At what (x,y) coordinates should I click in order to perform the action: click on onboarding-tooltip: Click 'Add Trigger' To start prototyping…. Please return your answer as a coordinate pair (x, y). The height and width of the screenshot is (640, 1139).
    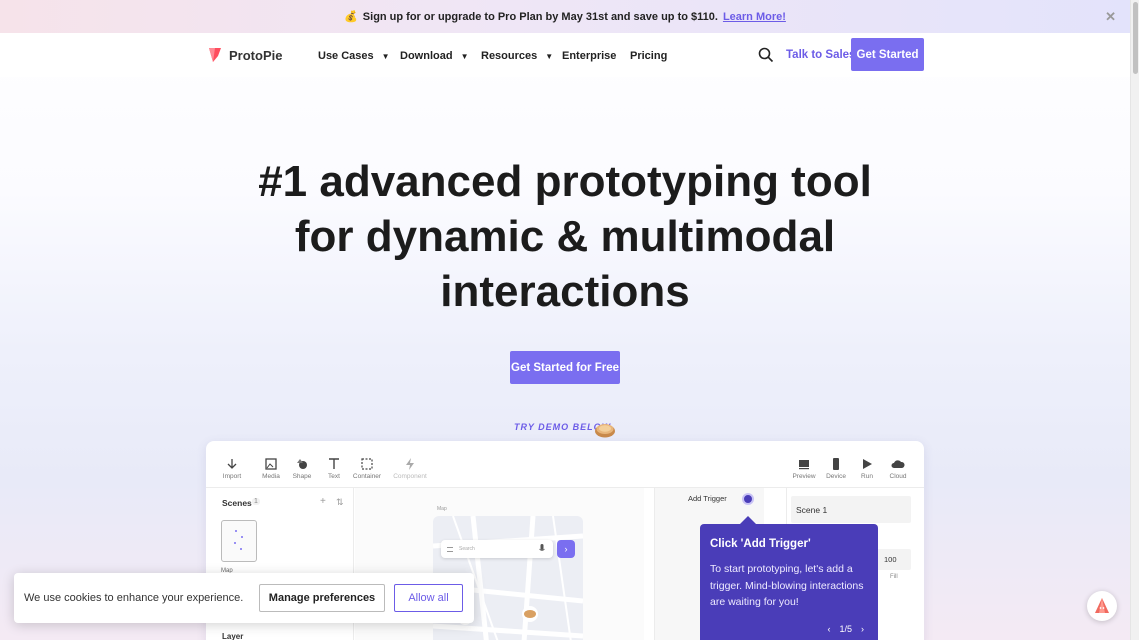
    Looking at the image, I should click on (789, 578).